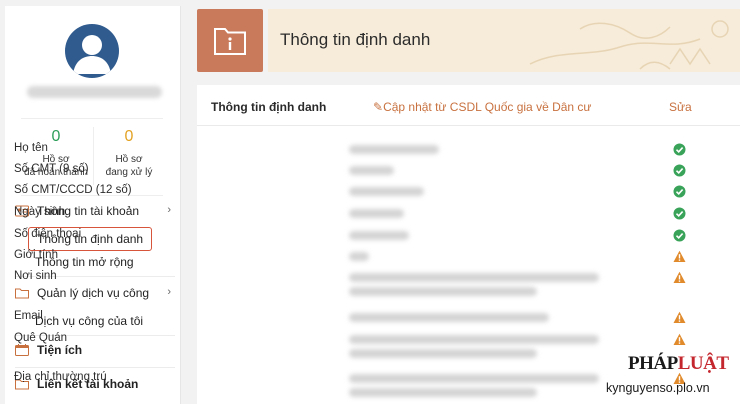  I want to click on decorative-pattern, so click(629, 45).